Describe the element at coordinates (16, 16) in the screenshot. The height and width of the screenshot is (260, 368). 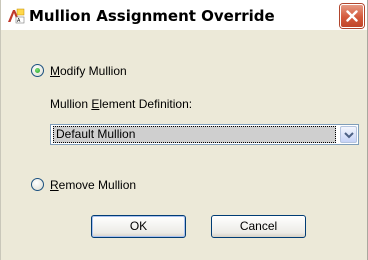
I see `autocad-architecture-icon: A` at that location.